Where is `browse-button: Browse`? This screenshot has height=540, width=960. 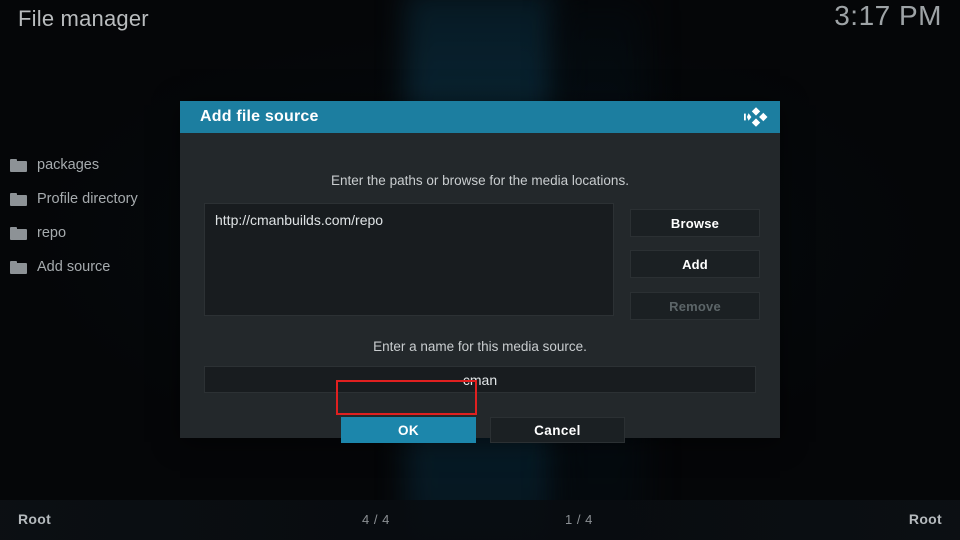
browse-button: Browse is located at coordinates (695, 223).